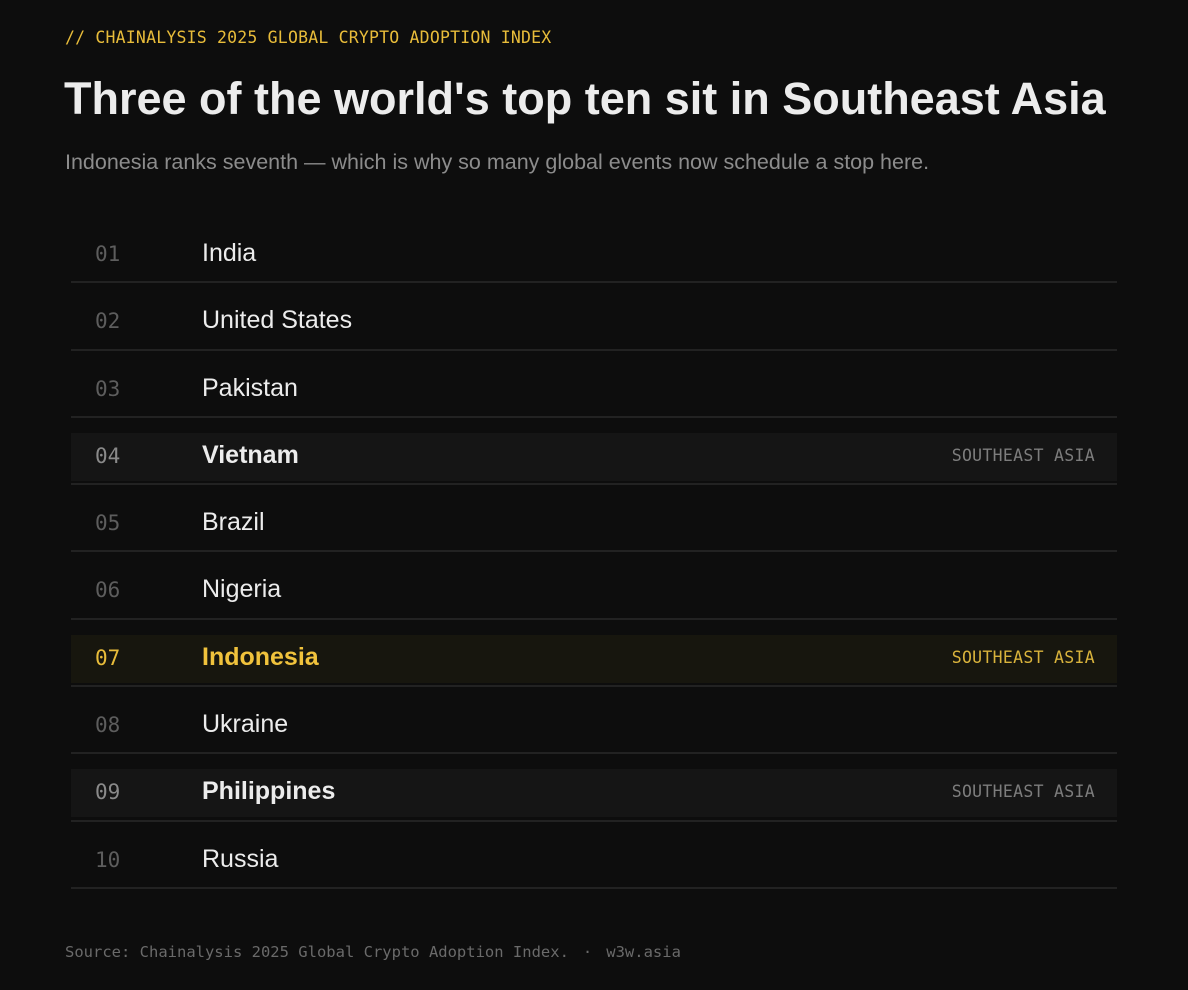 This screenshot has height=990, width=1188. Describe the element at coordinates (269, 791) in the screenshot. I see `country-name: Philippines` at that location.